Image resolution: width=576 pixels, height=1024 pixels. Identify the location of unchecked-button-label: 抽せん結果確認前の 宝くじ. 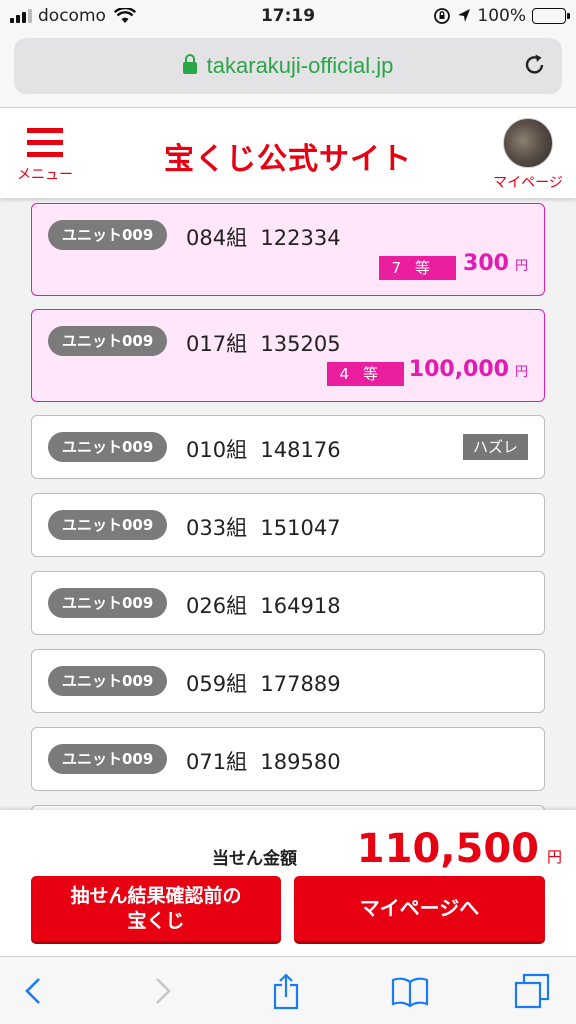
(155, 909).